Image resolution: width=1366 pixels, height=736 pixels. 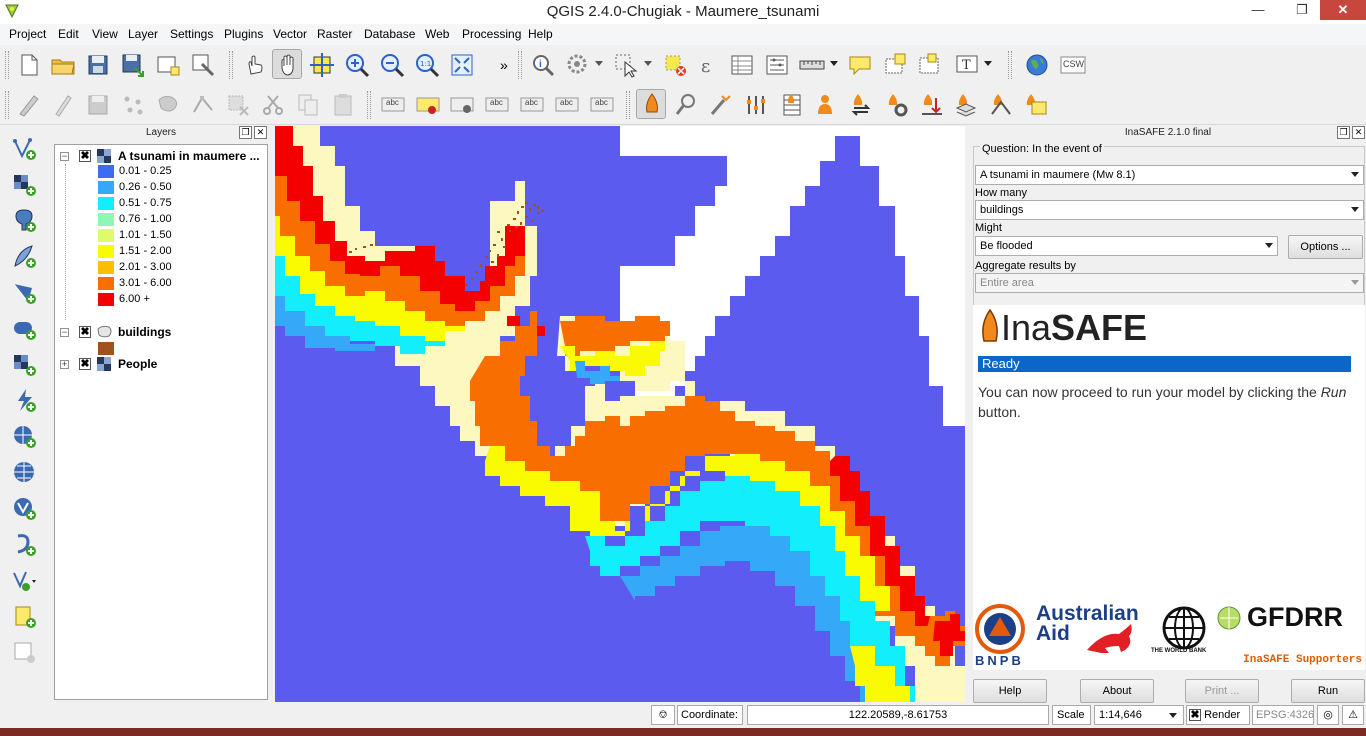 What do you see at coordinates (105, 34) in the screenshot?
I see `menu-view: View` at bounding box center [105, 34].